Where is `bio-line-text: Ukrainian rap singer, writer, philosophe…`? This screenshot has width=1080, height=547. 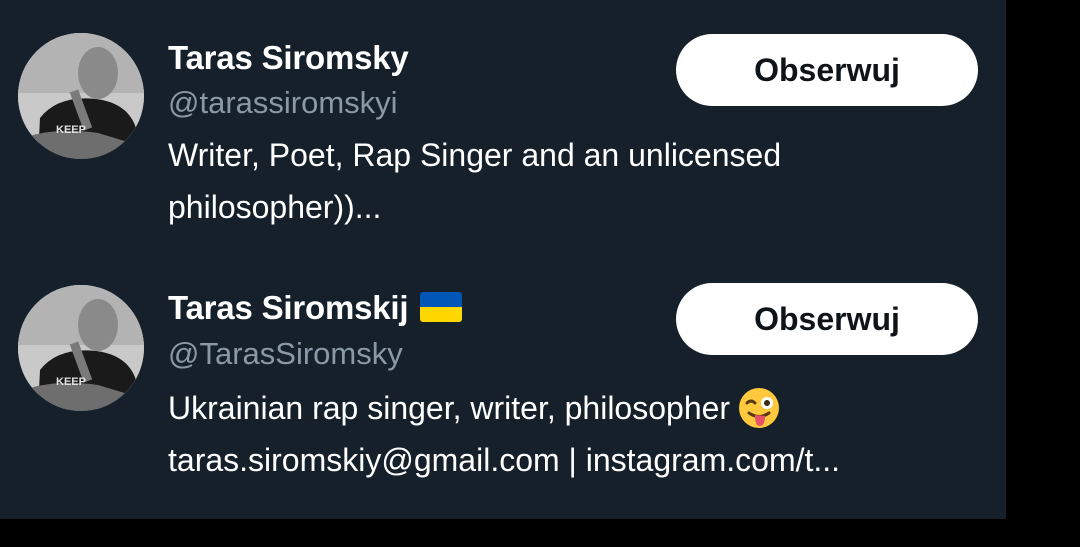
bio-line-text: Ukrainian rap singer, writer, philosophe… is located at coordinates (449, 408).